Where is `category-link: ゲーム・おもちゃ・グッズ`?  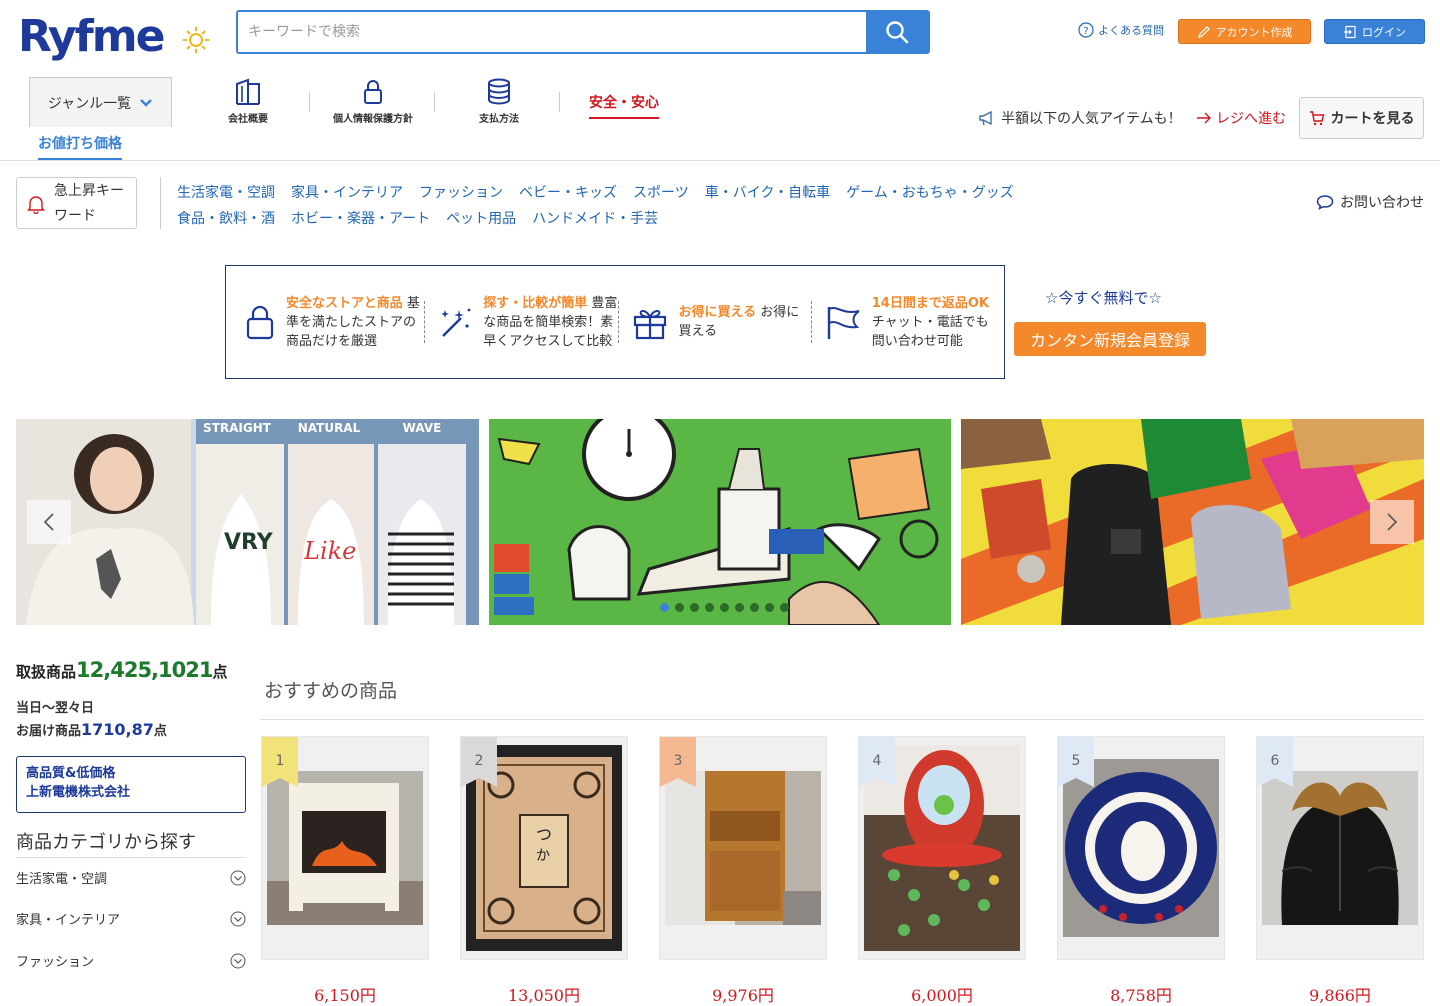 category-link: ゲーム・おもちゃ・グッズ is located at coordinates (930, 193).